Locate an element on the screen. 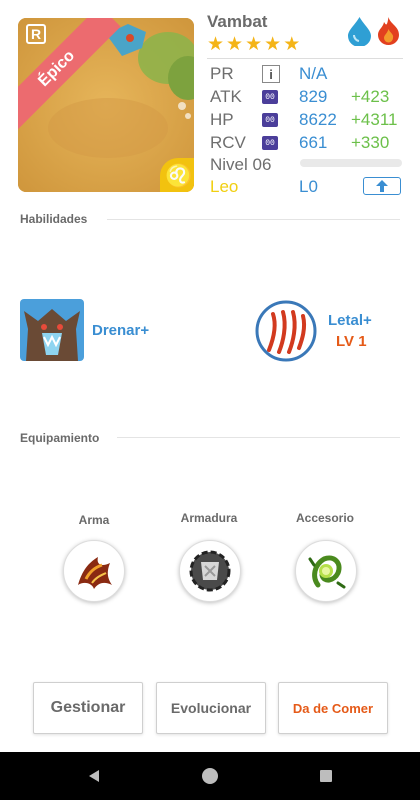 Image resolution: width=420 pixels, height=800 pixels. star-rating: ★ ★ ★ ★ ★ is located at coordinates (253, 44).